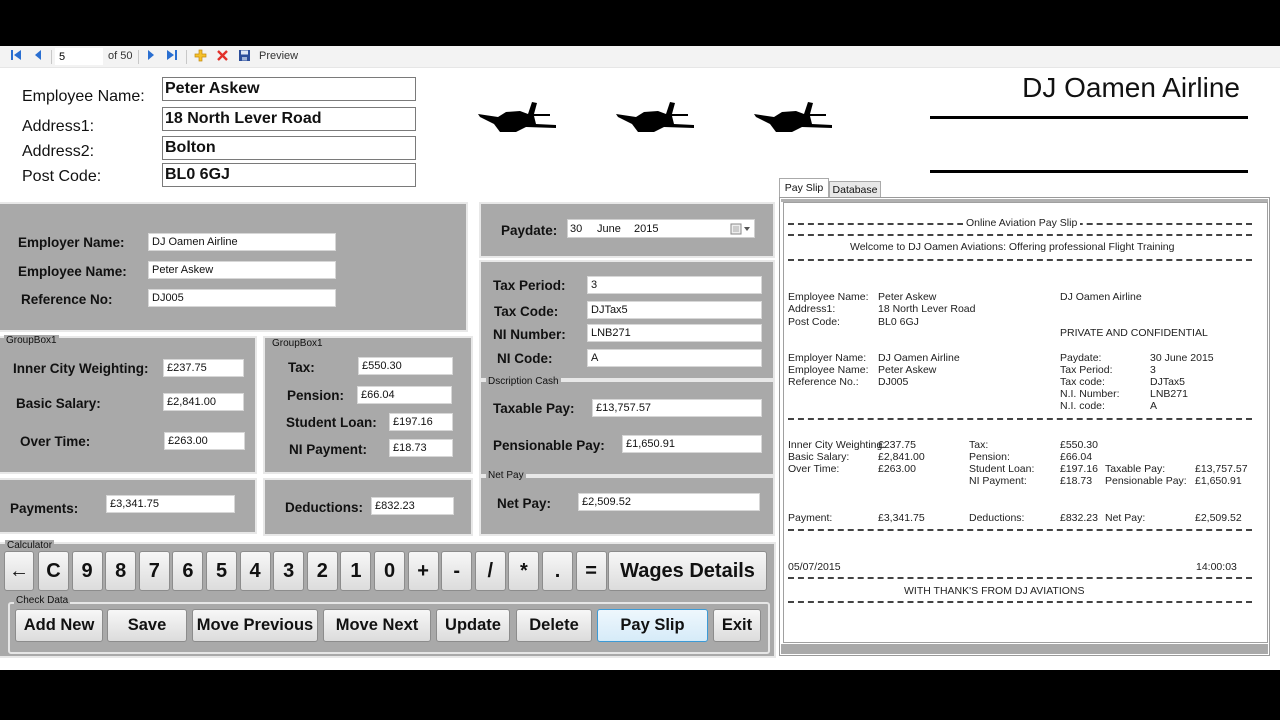 The image size is (1280, 720). Describe the element at coordinates (674, 310) in the screenshot. I see `tax-code-input` at that location.